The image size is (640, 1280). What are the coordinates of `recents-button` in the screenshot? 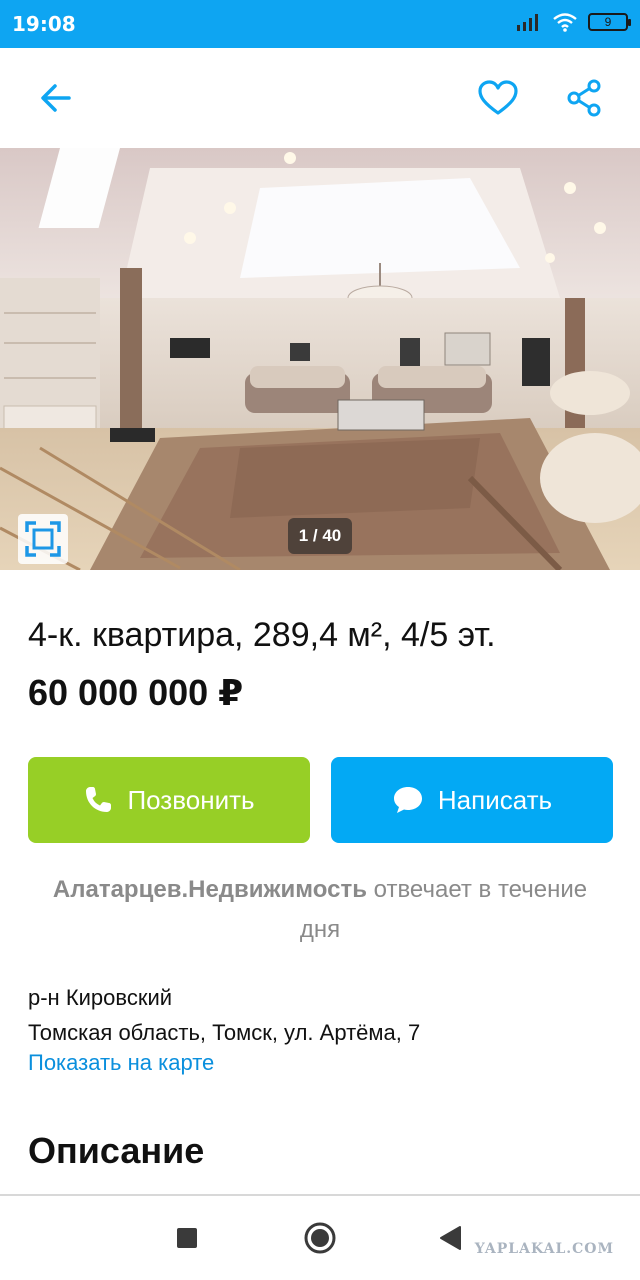 It's located at (187, 1238).